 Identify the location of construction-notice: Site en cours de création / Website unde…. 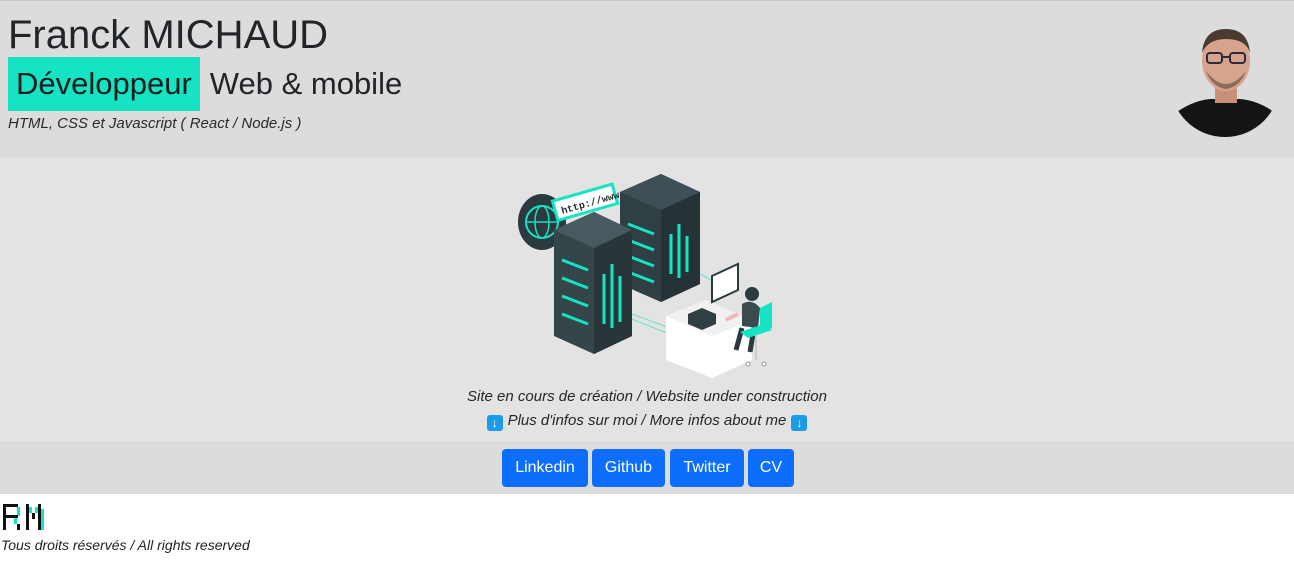
(647, 396).